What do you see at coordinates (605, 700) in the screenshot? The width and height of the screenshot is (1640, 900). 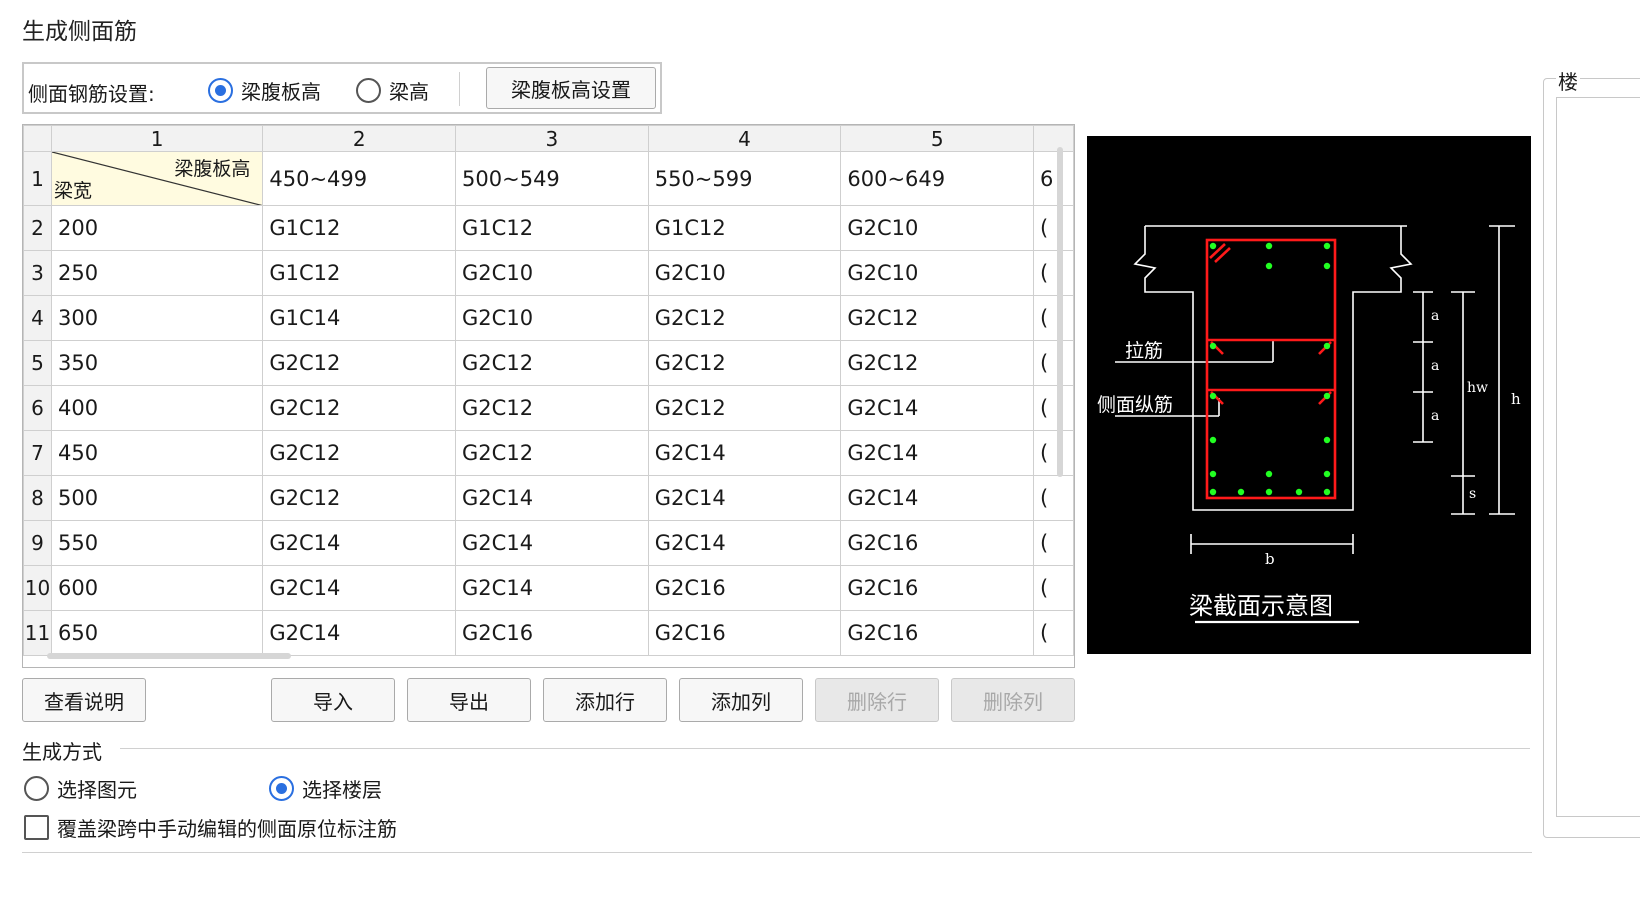 I see `add-row-button: 添加行` at bounding box center [605, 700].